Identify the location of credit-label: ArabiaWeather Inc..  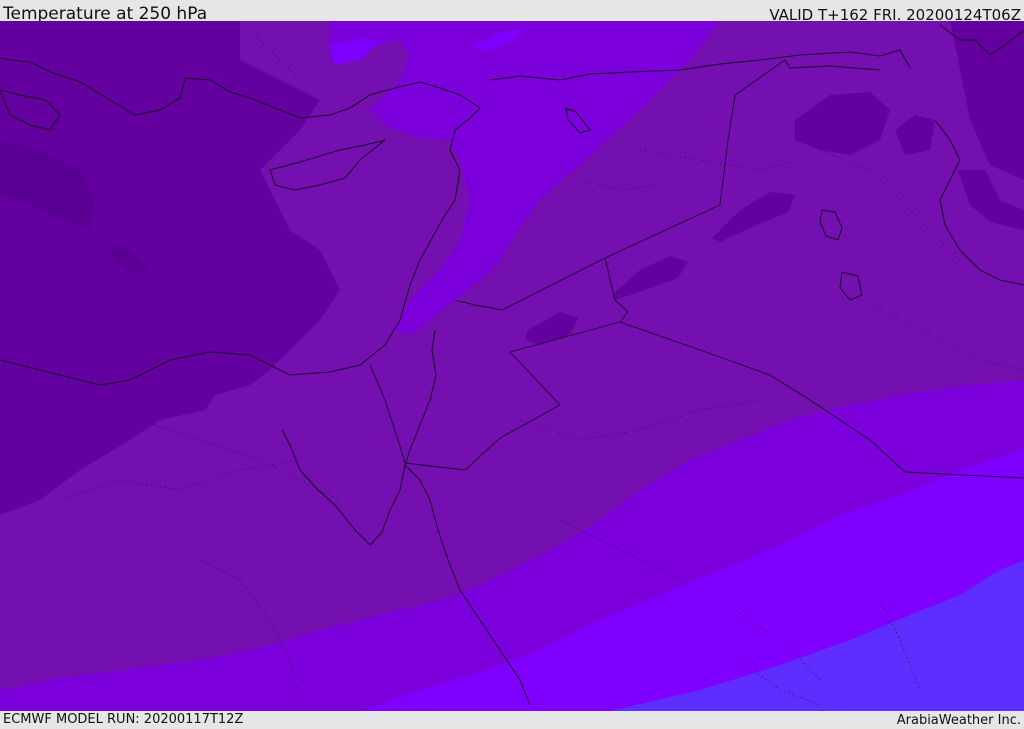
(958, 720).